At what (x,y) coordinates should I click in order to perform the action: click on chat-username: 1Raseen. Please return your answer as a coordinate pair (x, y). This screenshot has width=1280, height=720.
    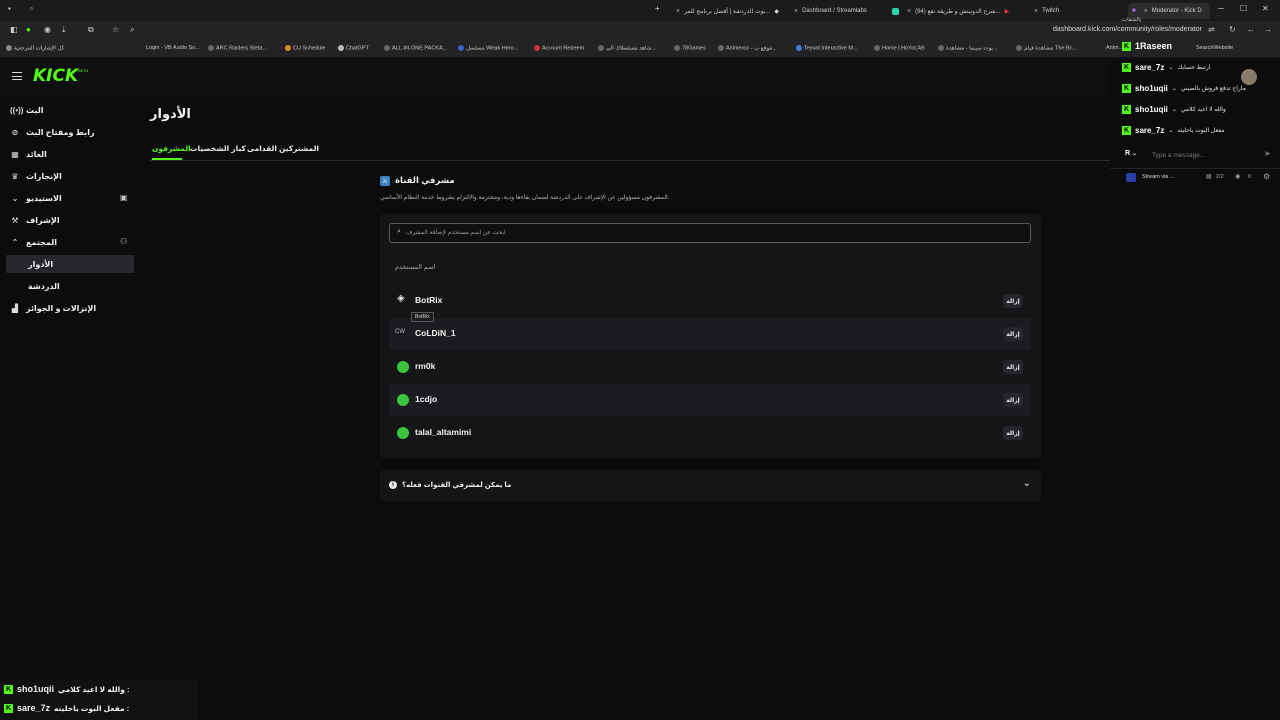
    Looking at the image, I should click on (1153, 46).